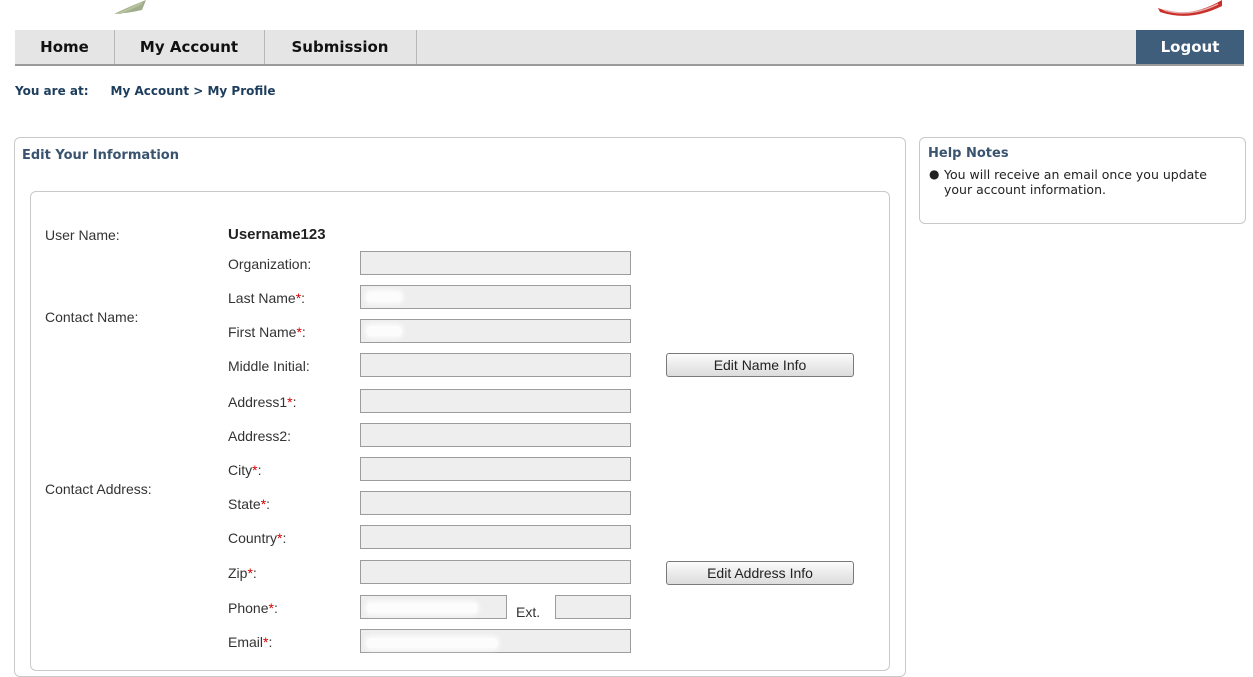  I want to click on phone-label-text: Phone, so click(248, 608).